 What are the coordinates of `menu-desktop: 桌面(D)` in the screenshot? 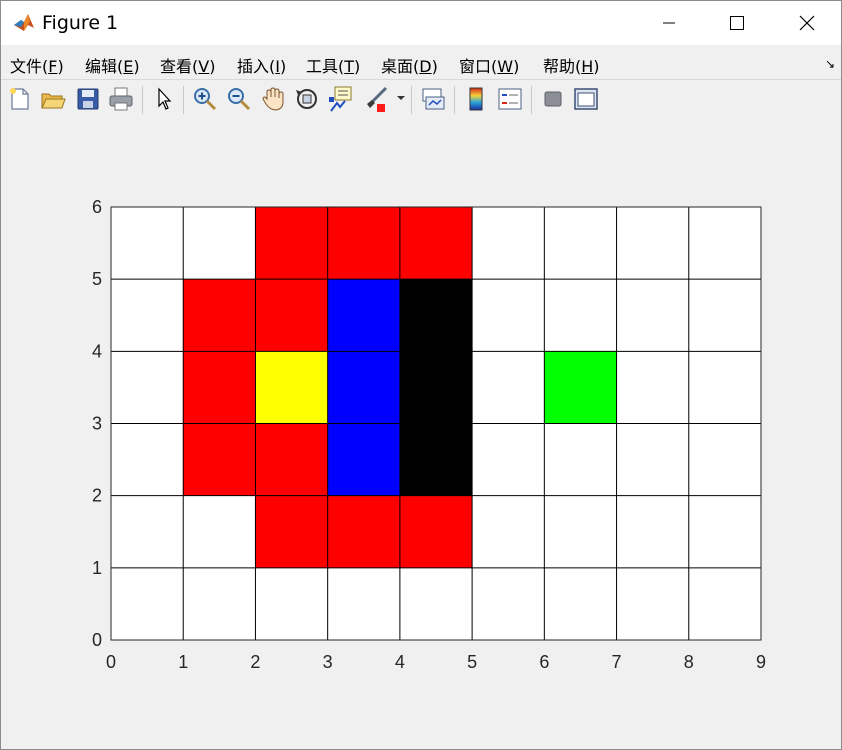 It's located at (409, 65).